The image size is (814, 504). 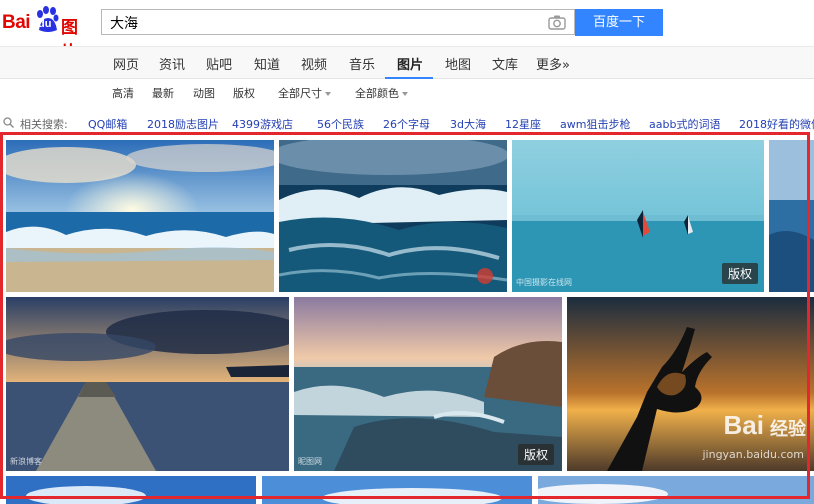 What do you see at coordinates (776, 124) in the screenshot?
I see `related-link: 2018好看的微信` at bounding box center [776, 124].